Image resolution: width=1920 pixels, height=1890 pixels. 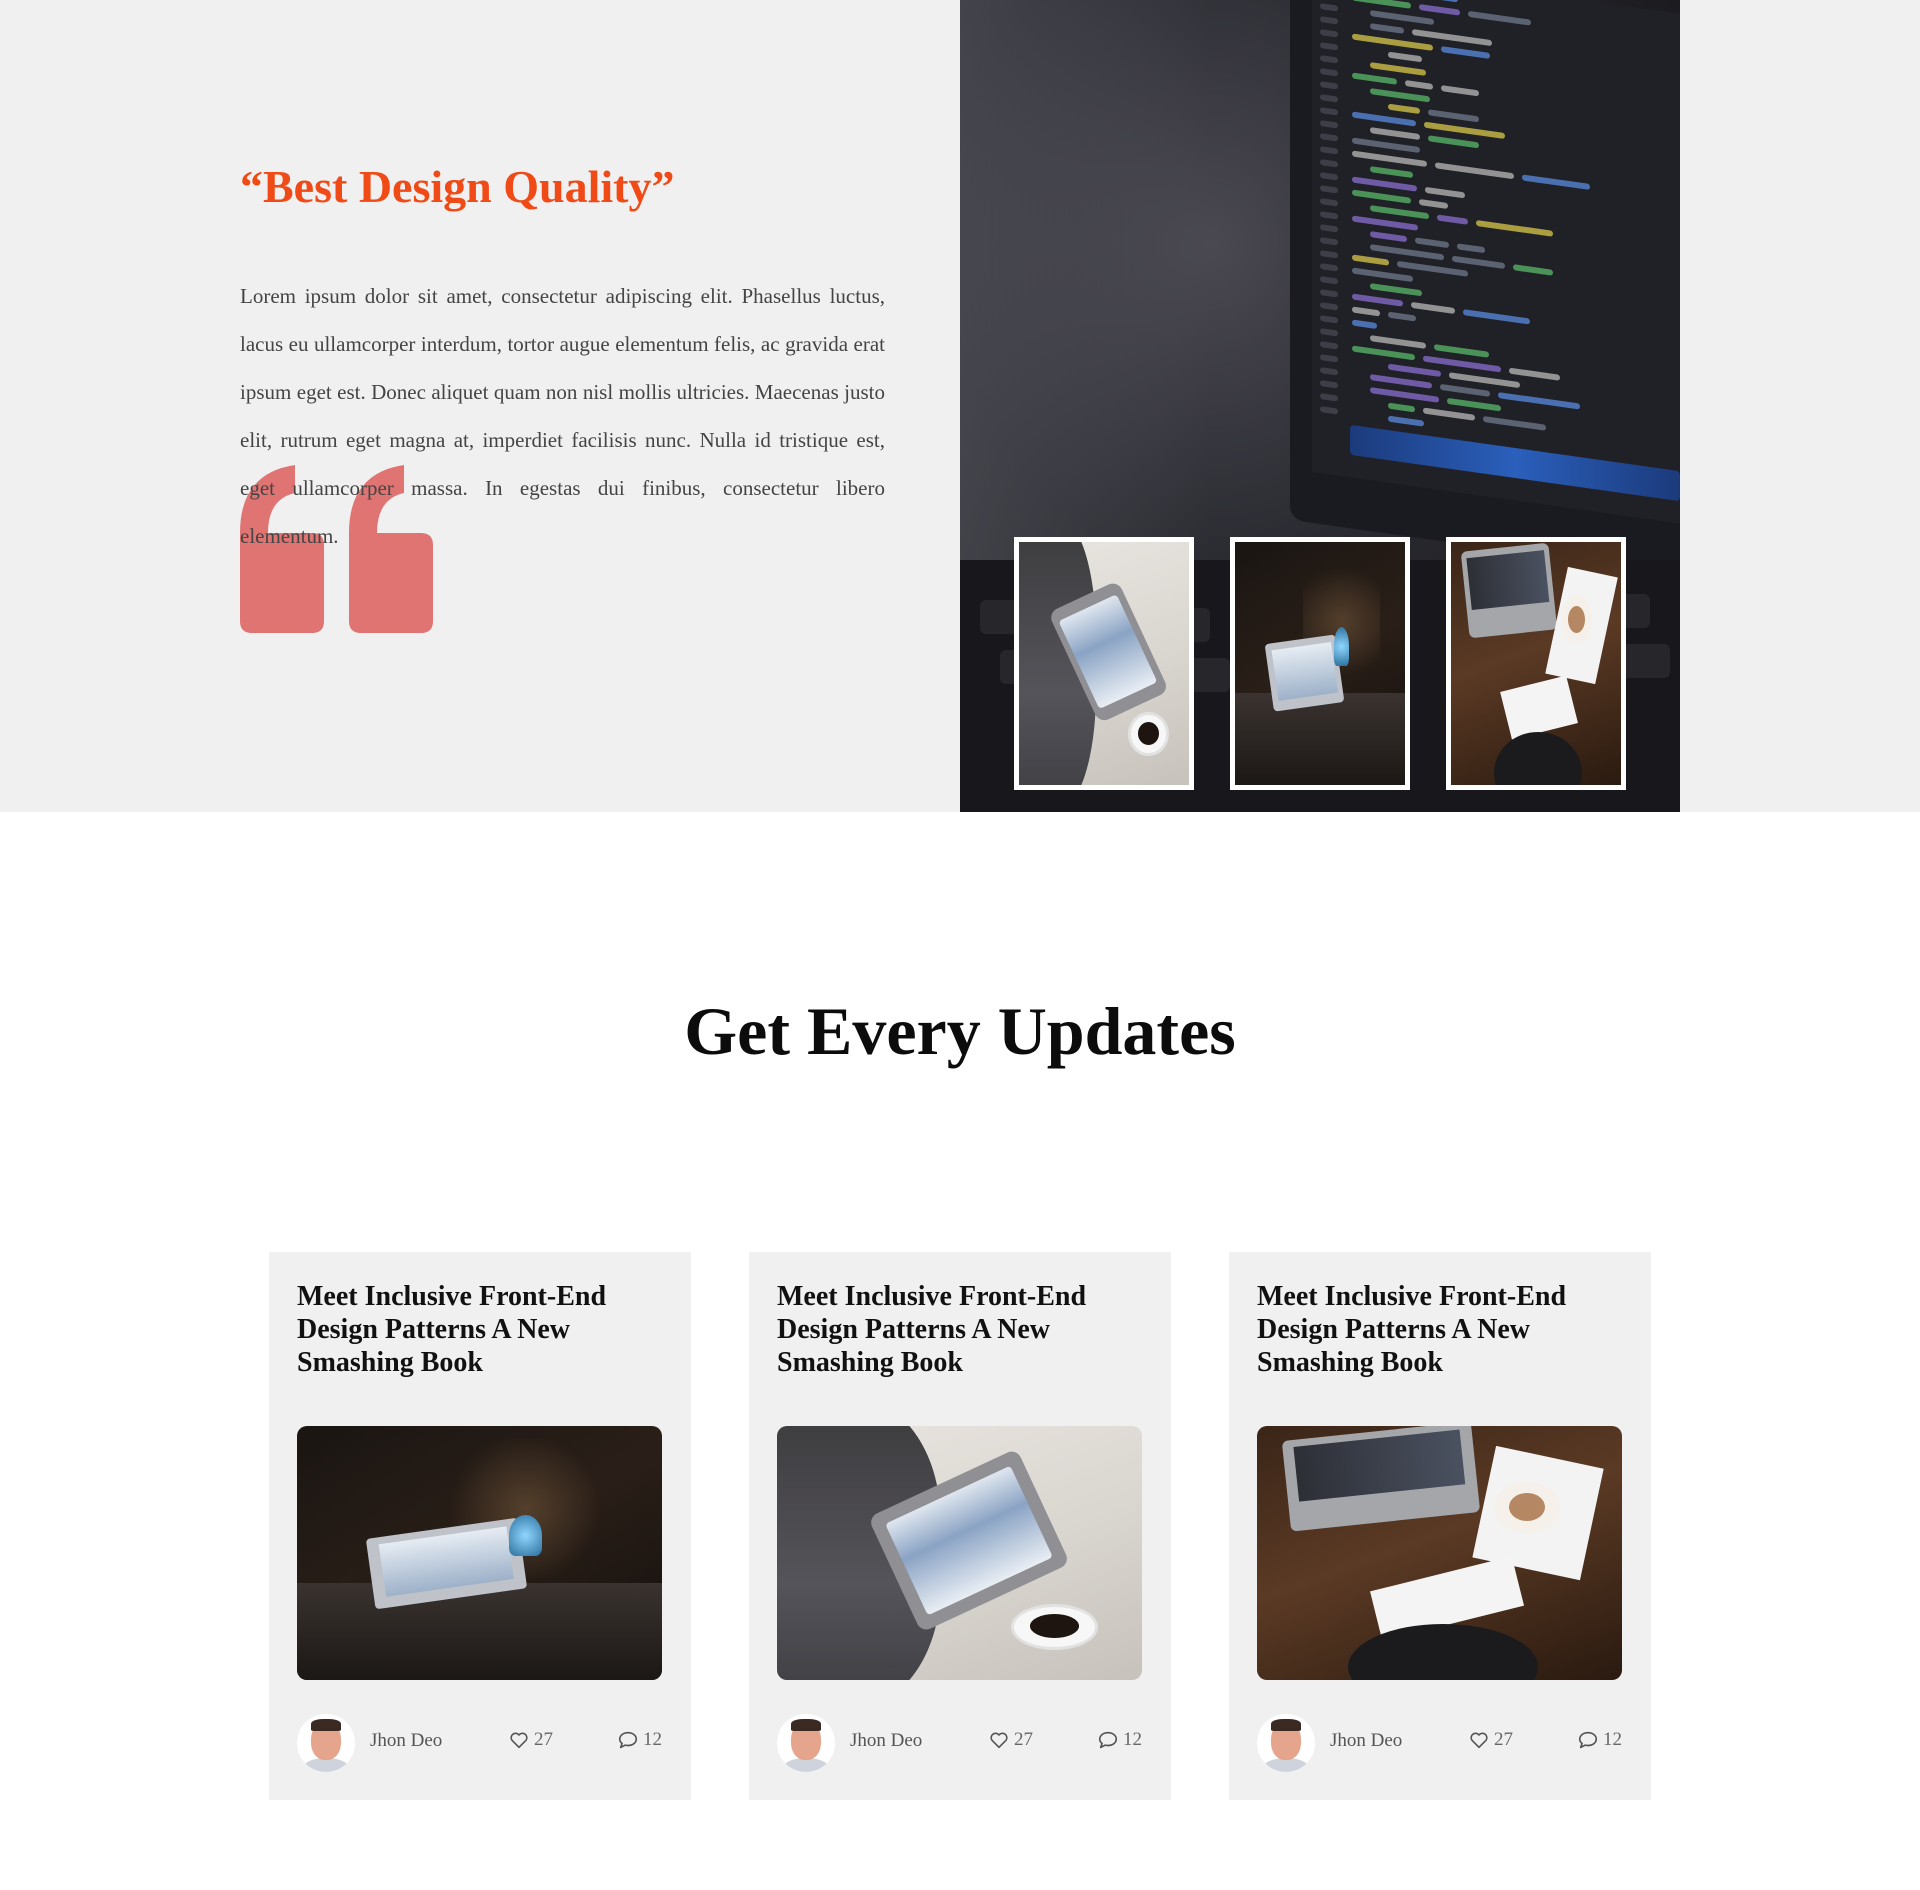 What do you see at coordinates (457, 186) in the screenshot?
I see `quality-title: “Best Design Quality”` at bounding box center [457, 186].